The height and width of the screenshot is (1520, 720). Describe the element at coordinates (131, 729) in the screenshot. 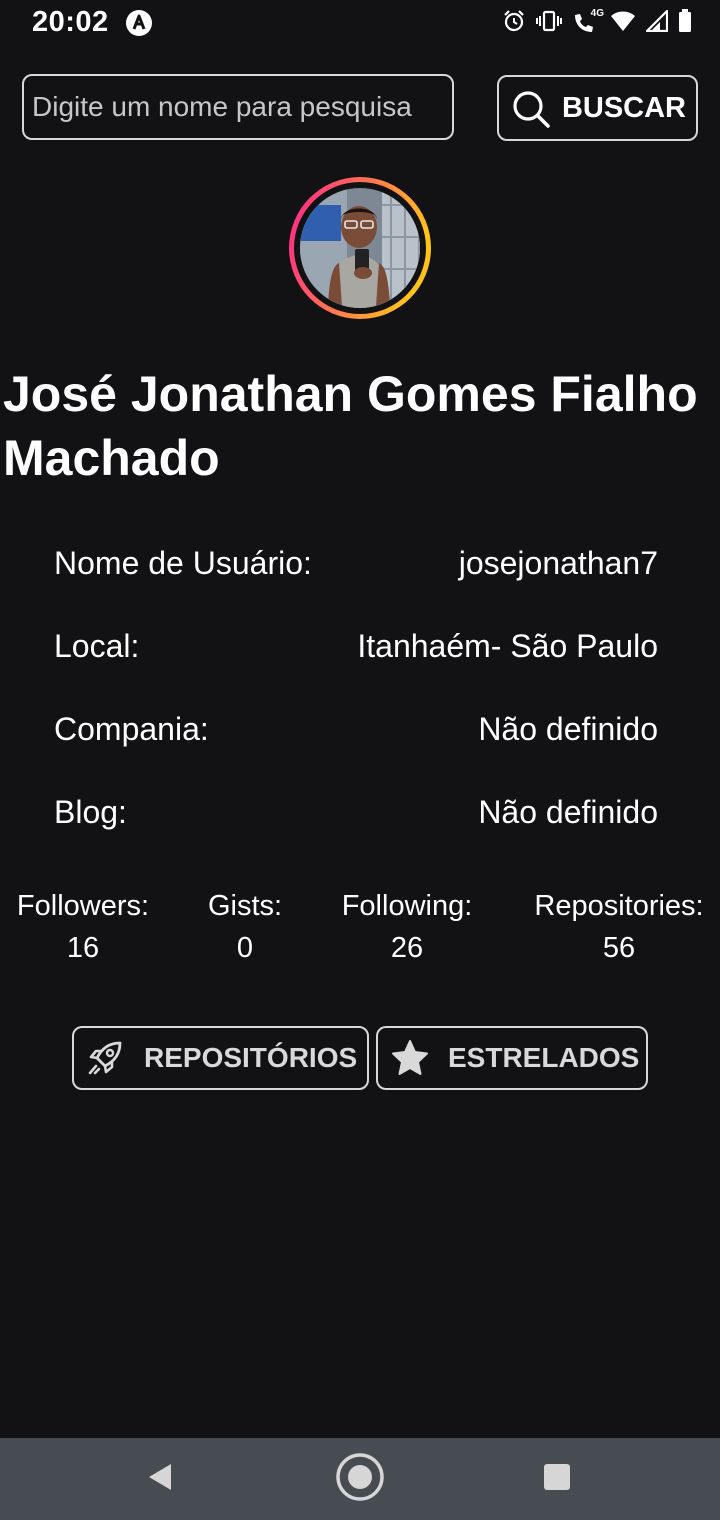

I see `info-label: Compania:` at that location.